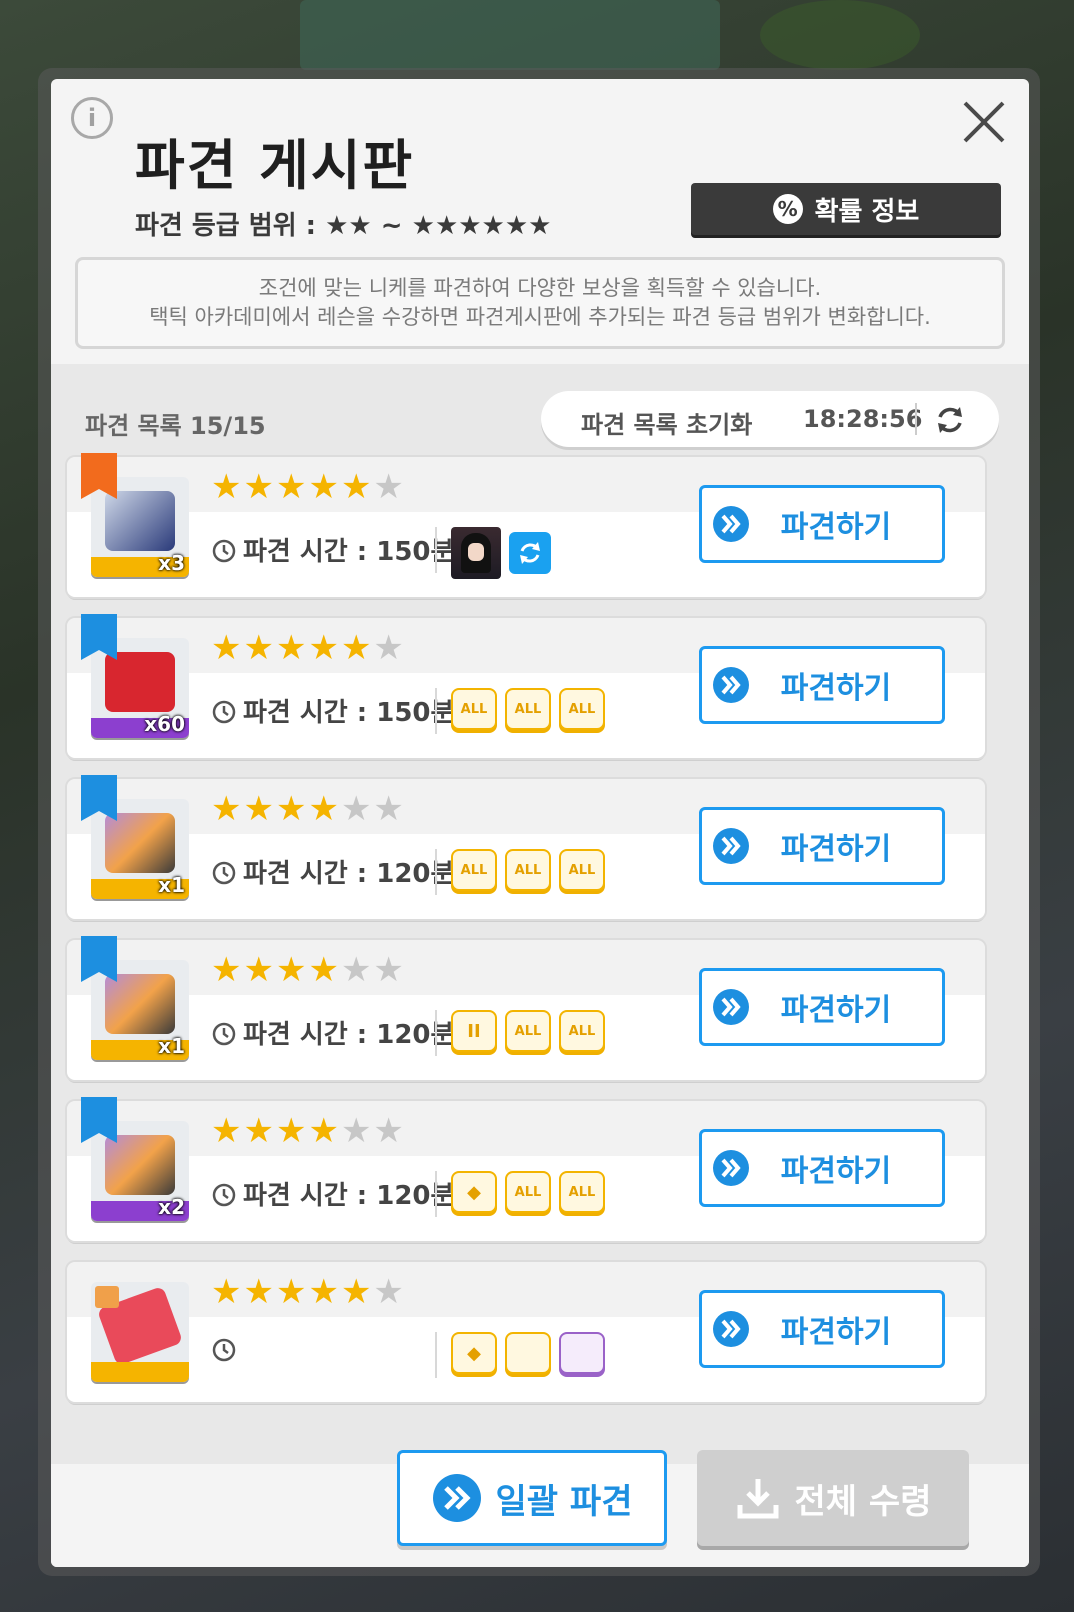 This screenshot has width=1074, height=1612. Describe the element at coordinates (526, 1008) in the screenshot. I see `dispatch-card: x1 ★ ★ ★ ★ ★ ★ 파견 시간 : 120분 II ALL ALL 파견하기` at that location.